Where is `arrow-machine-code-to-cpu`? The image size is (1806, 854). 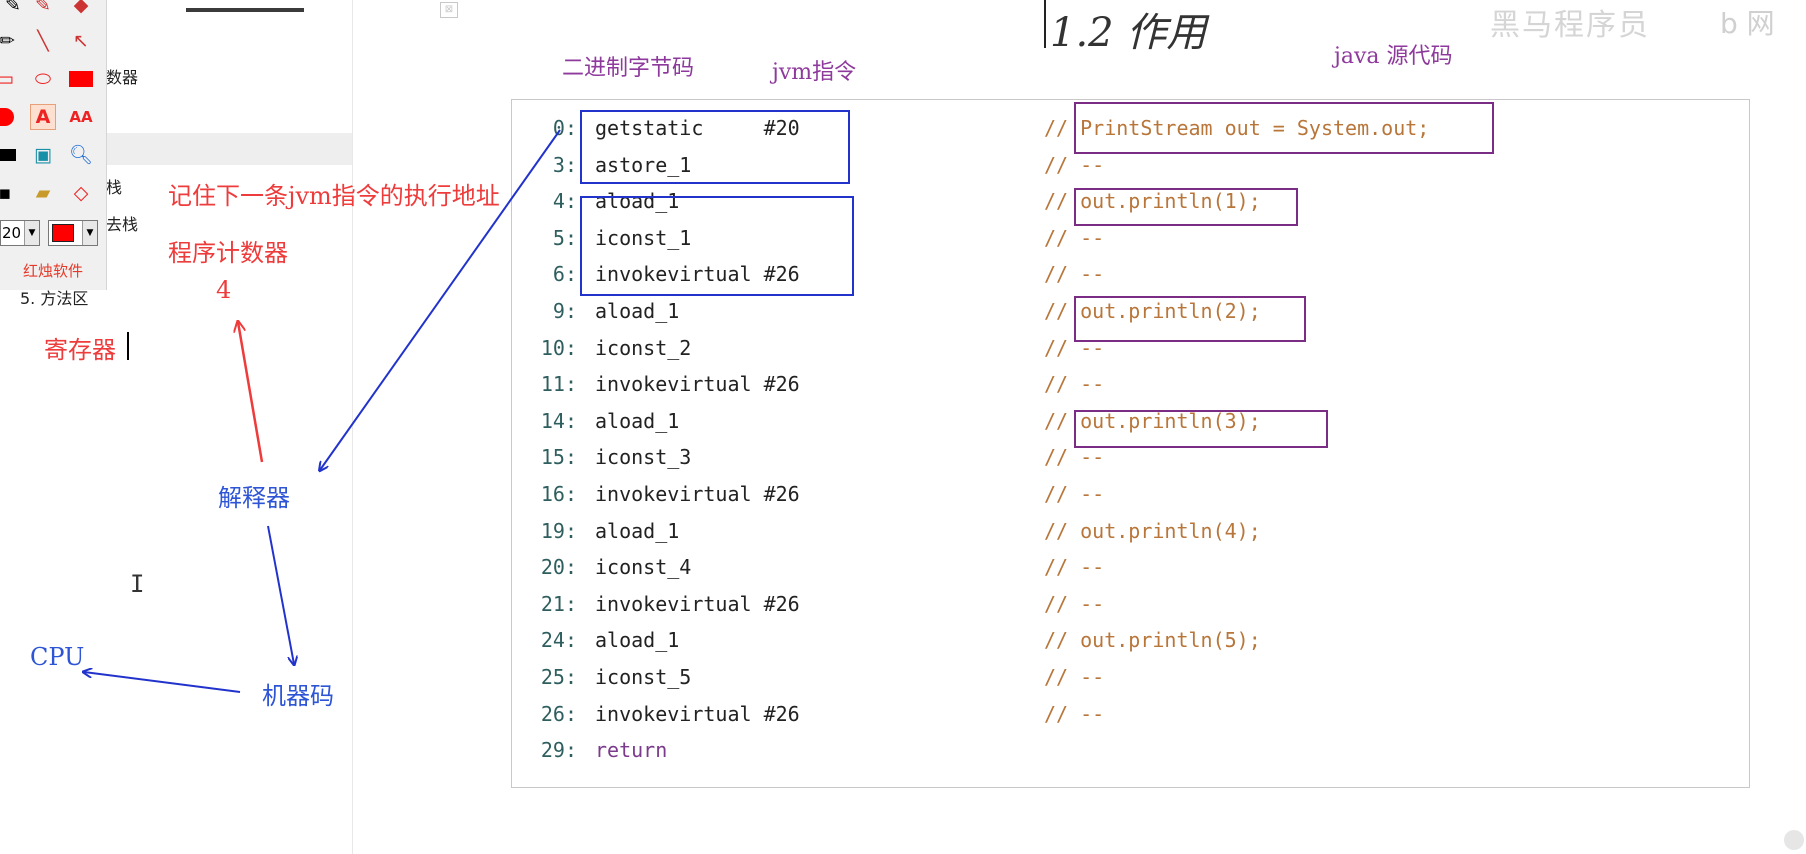 arrow-machine-code-to-cpu is located at coordinates (162, 682).